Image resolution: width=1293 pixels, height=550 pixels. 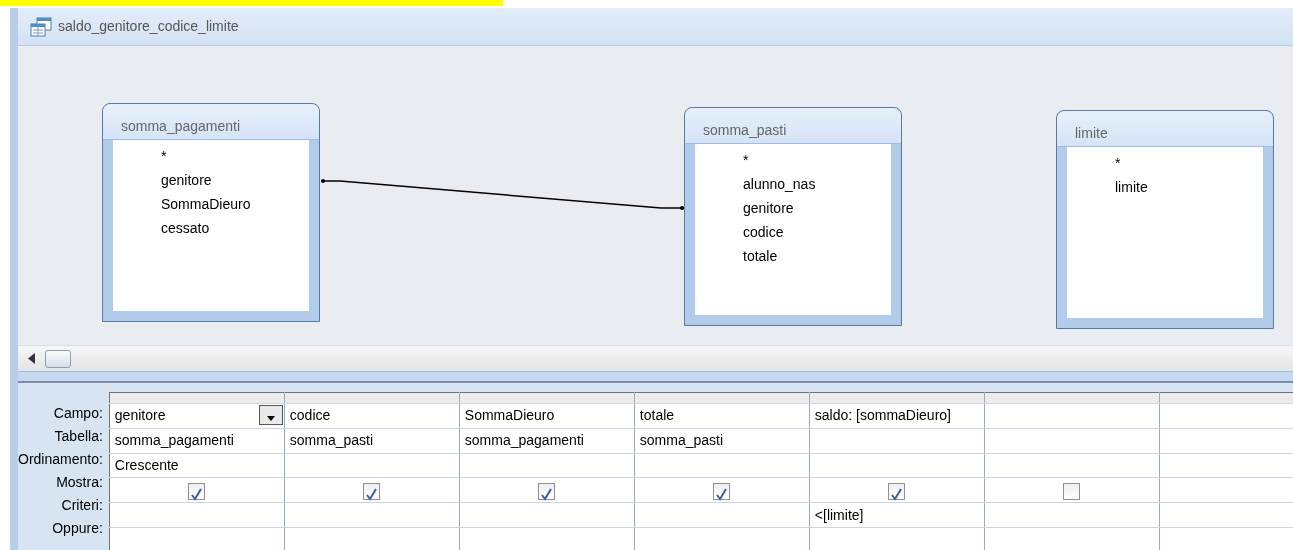 What do you see at coordinates (148, 26) in the screenshot?
I see `window-title: saldo_genitore_codice_limite` at bounding box center [148, 26].